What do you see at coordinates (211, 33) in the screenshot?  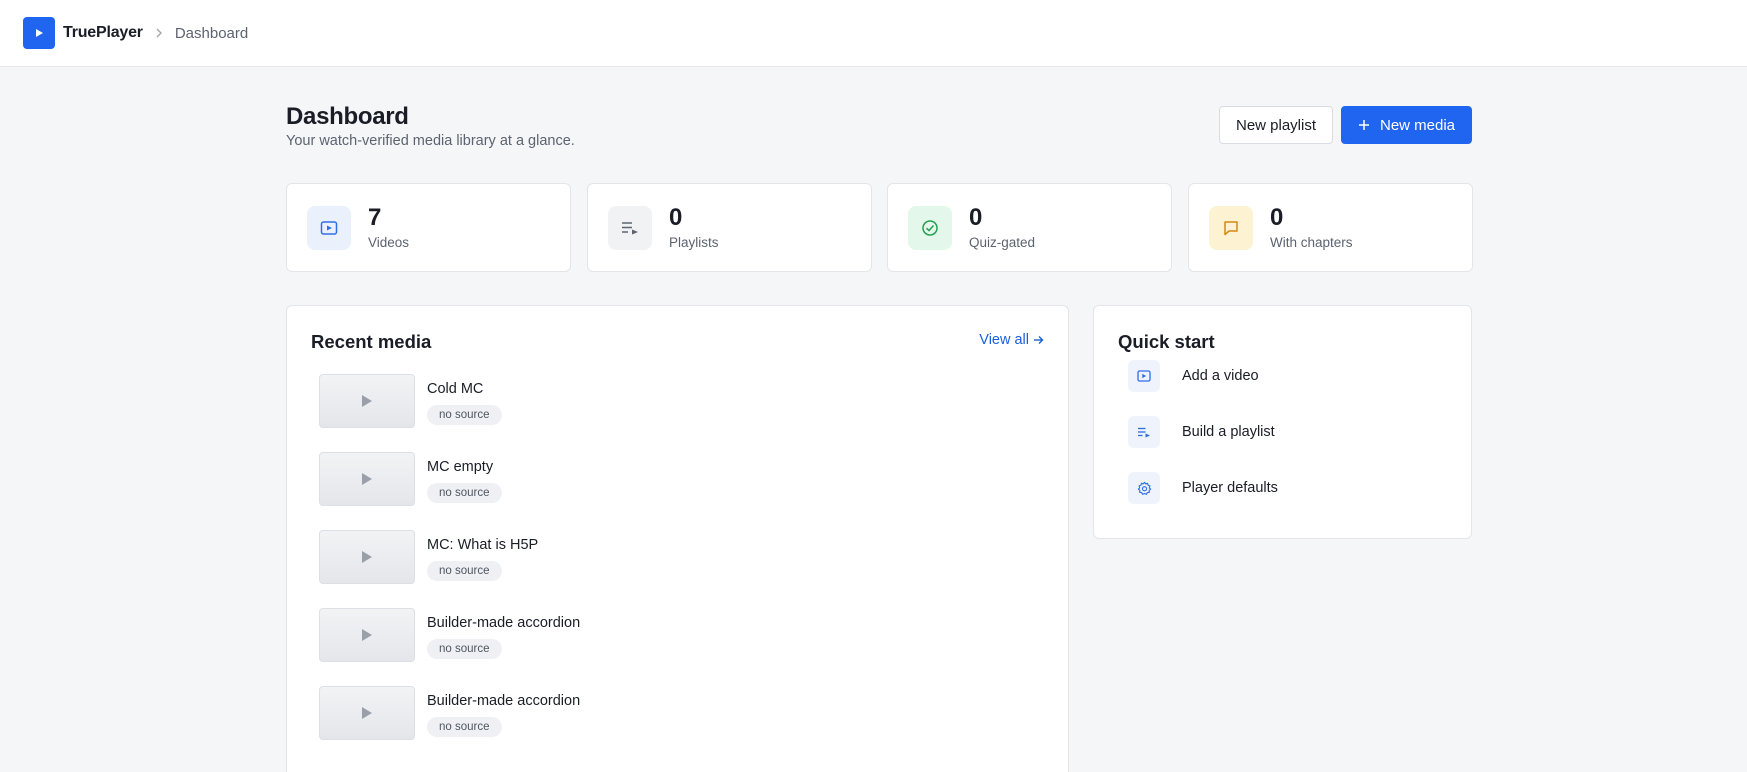 I see `breadcrumb-current: Dashboard` at bounding box center [211, 33].